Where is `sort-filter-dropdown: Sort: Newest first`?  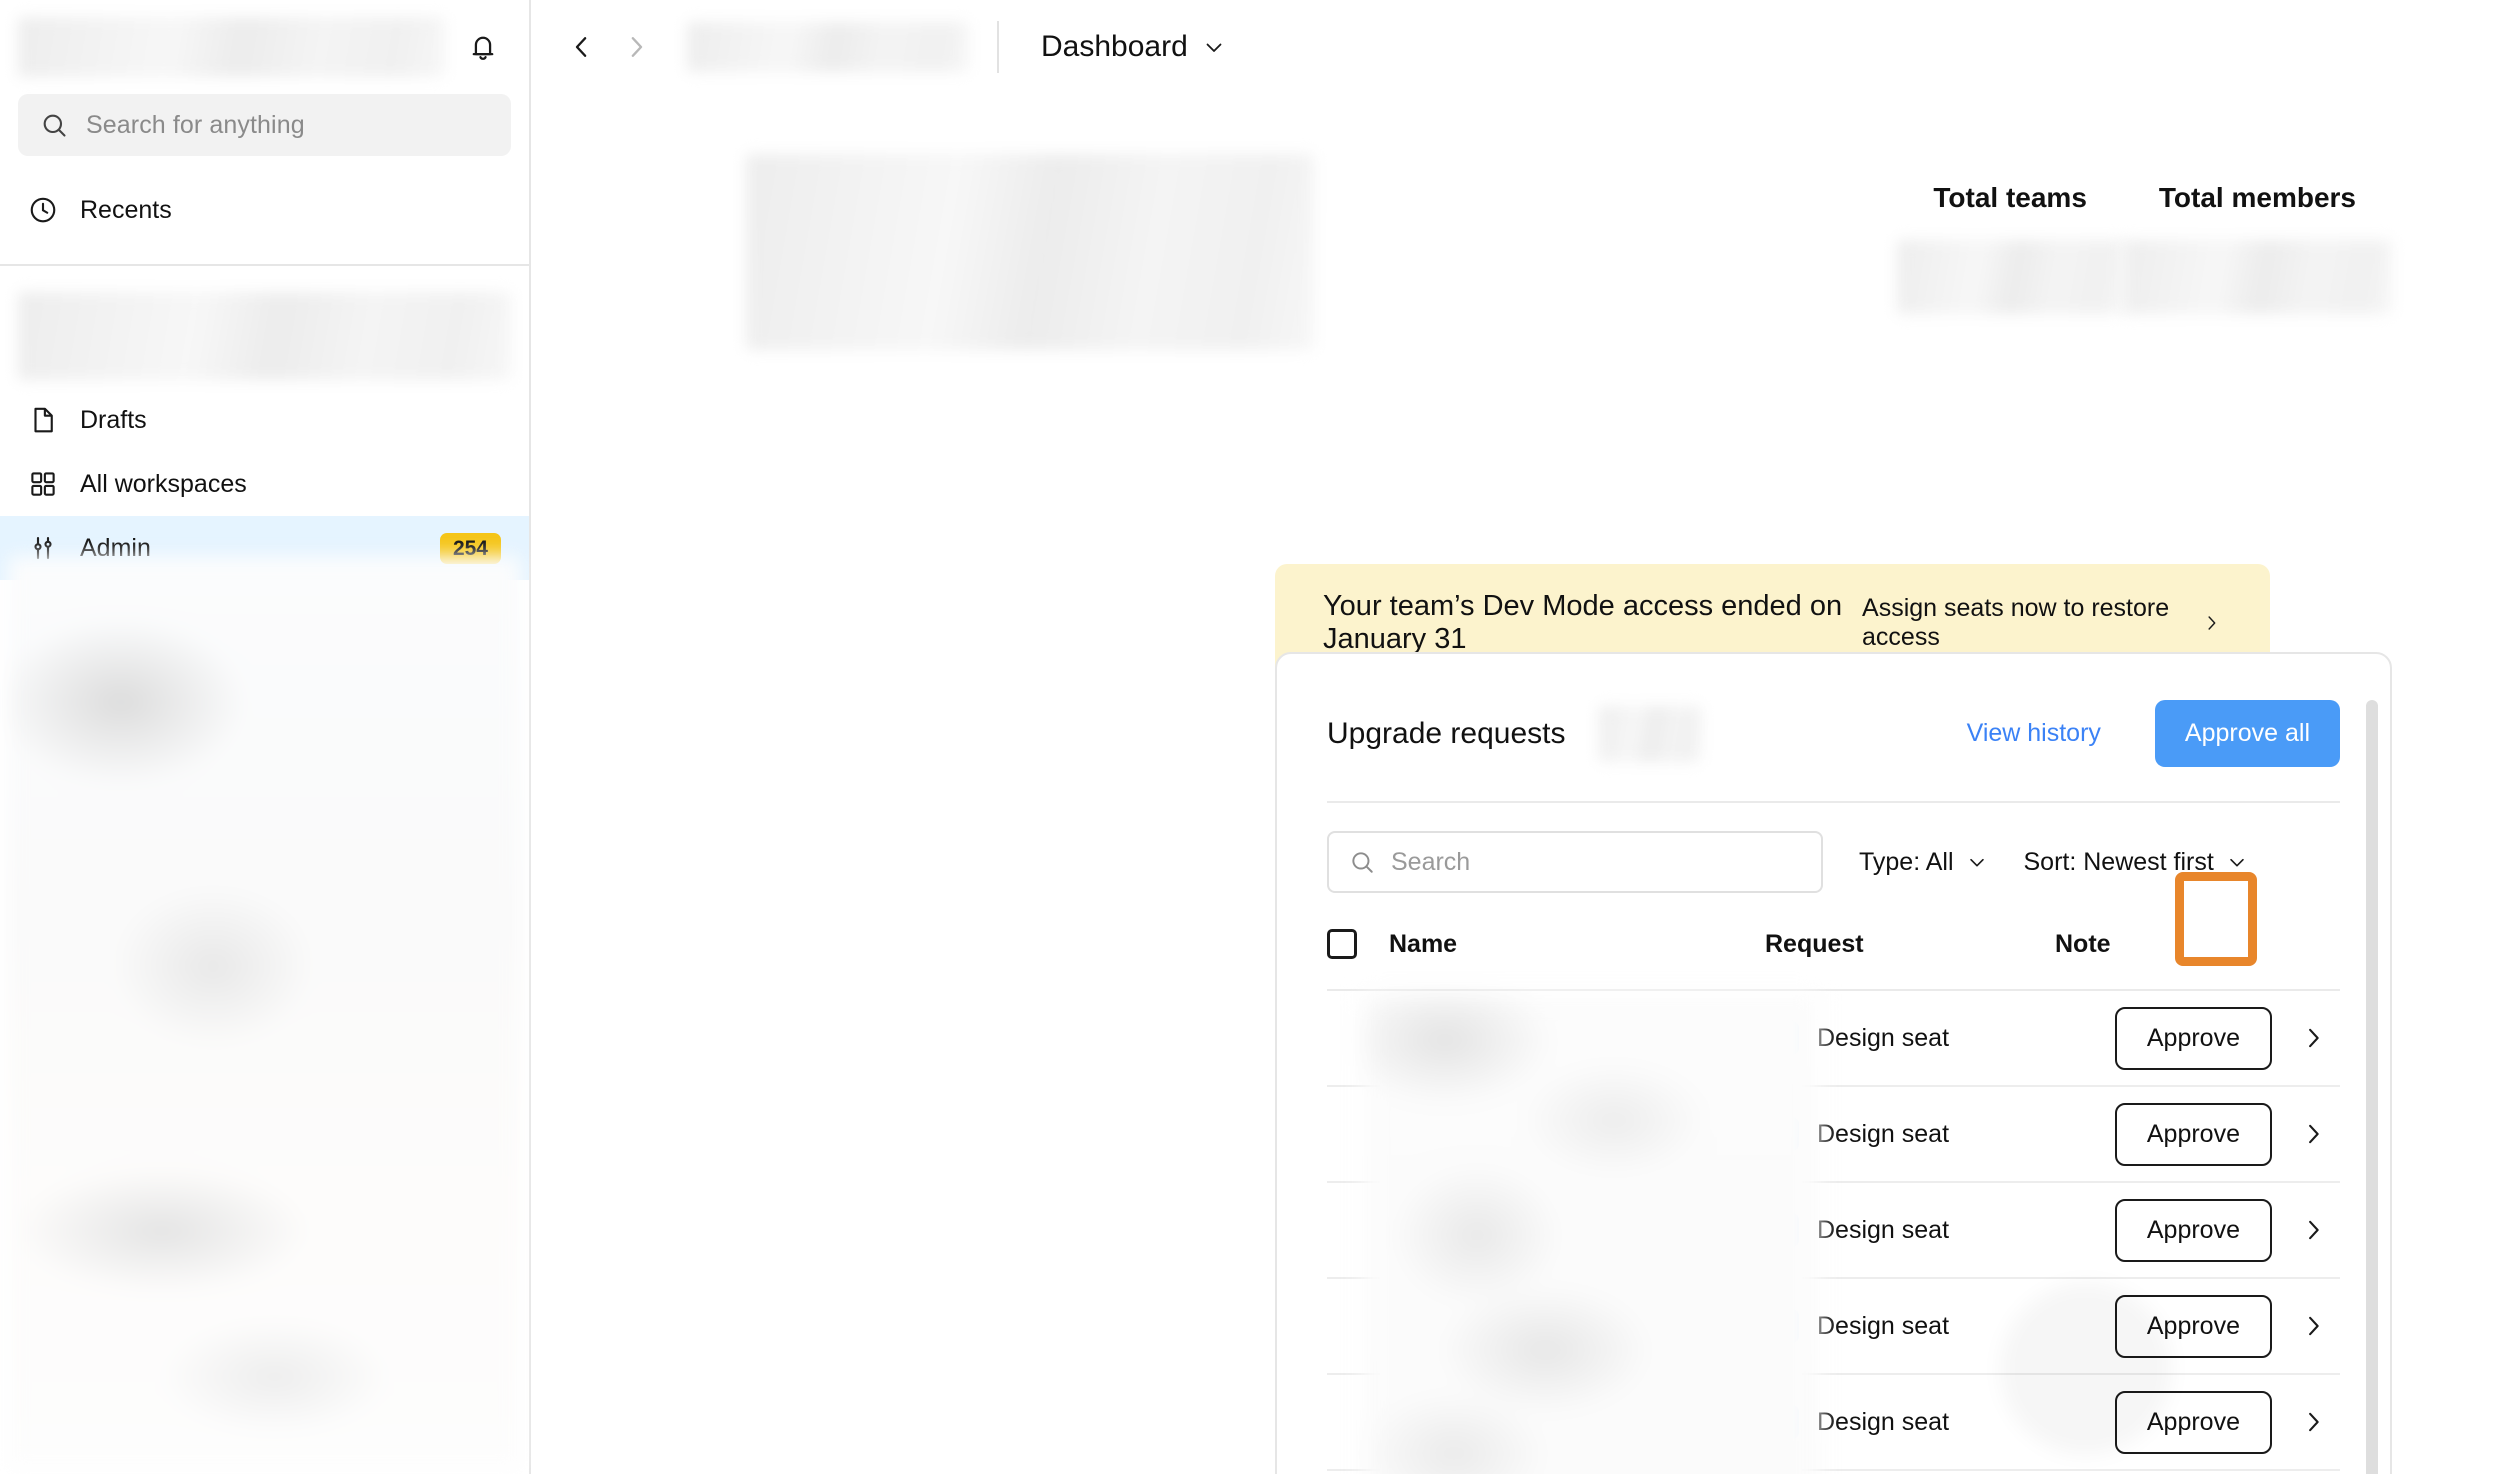
sort-filter-dropdown: Sort: Newest first is located at coordinates (2136, 862).